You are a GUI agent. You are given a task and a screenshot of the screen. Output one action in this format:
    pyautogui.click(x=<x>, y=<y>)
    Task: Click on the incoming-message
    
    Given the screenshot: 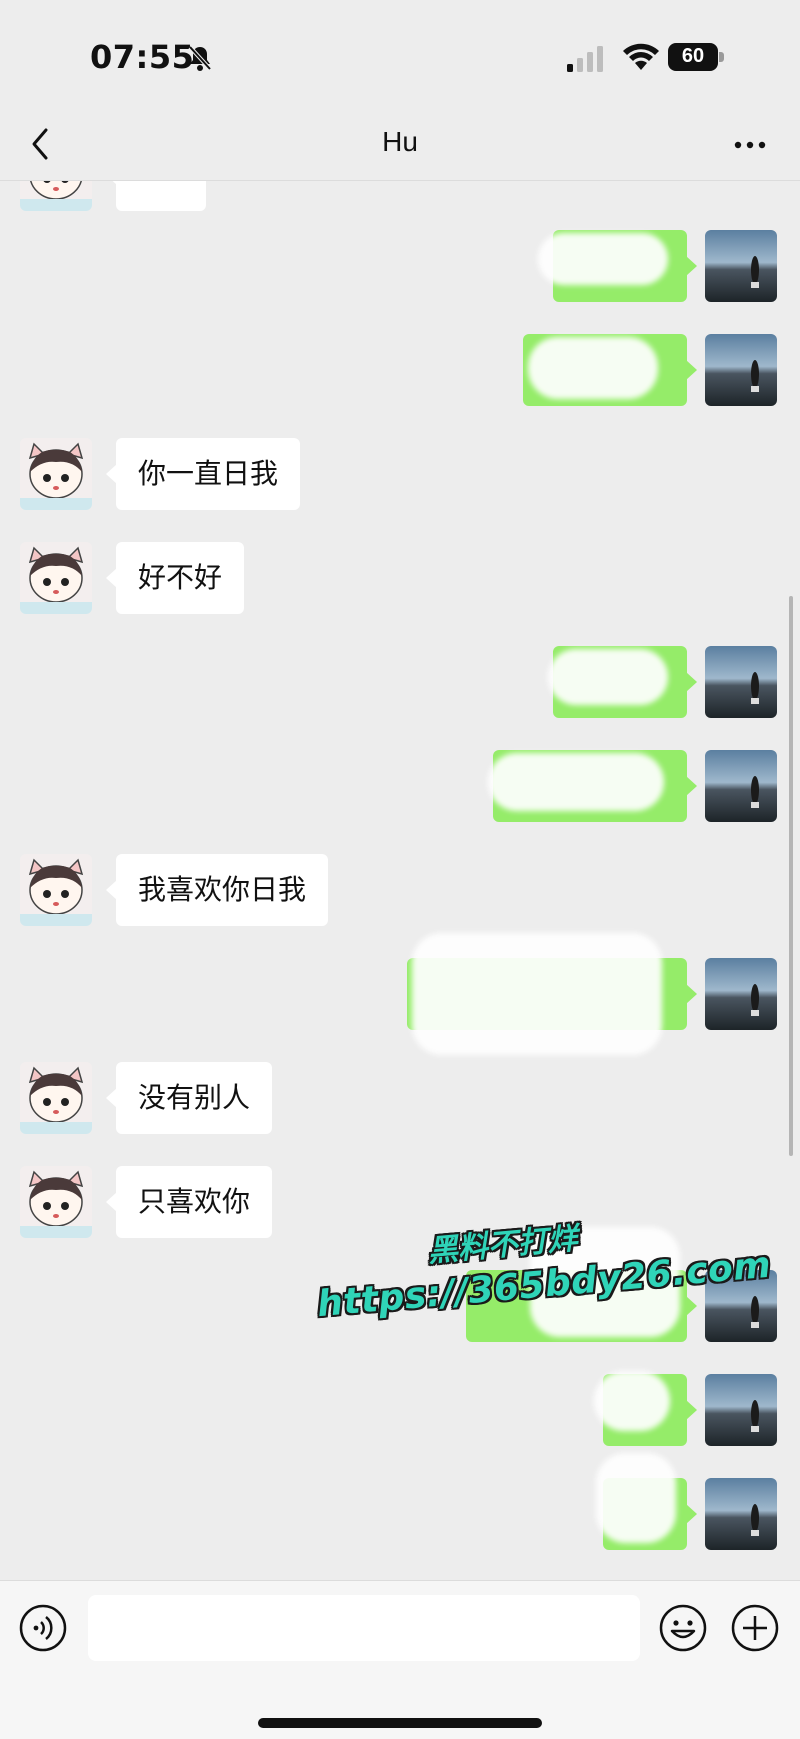 What is the action you would take?
    pyautogui.click(x=156, y=196)
    